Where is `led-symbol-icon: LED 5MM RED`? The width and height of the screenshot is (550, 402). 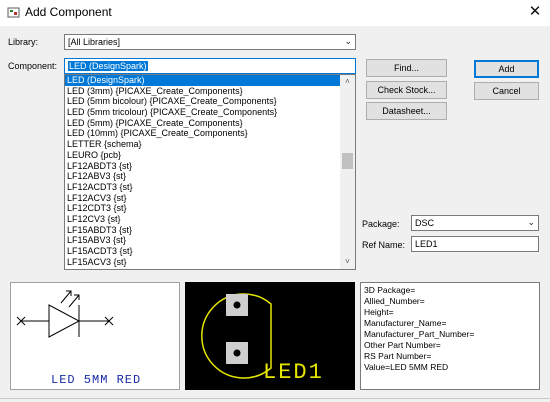
led-symbol-icon: LED 5MM RED is located at coordinates (78, 338).